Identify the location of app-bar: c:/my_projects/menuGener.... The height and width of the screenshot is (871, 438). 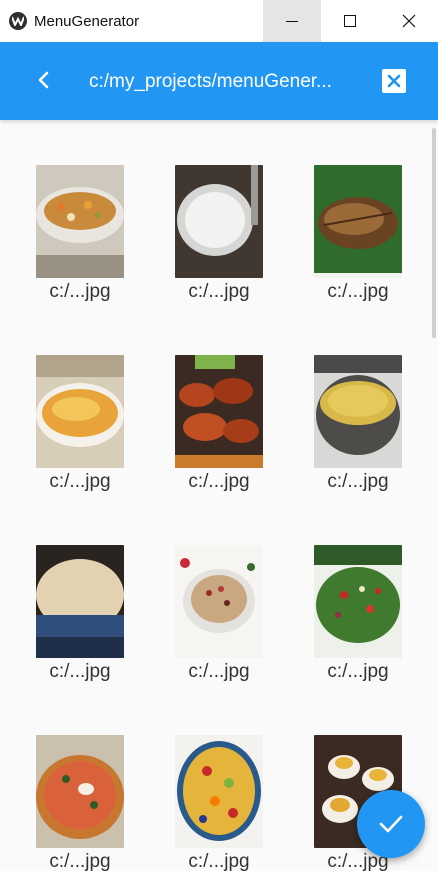
(219, 81).